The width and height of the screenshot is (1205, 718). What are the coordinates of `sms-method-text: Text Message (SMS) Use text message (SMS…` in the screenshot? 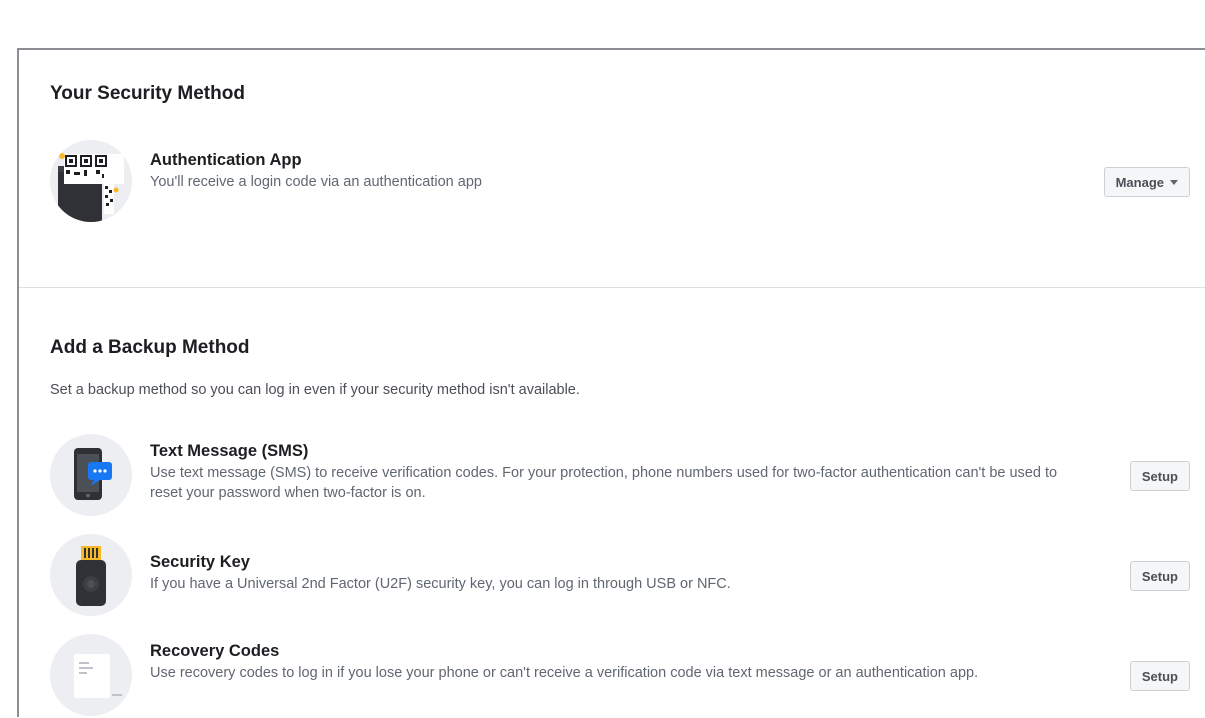 It's located at (620, 472).